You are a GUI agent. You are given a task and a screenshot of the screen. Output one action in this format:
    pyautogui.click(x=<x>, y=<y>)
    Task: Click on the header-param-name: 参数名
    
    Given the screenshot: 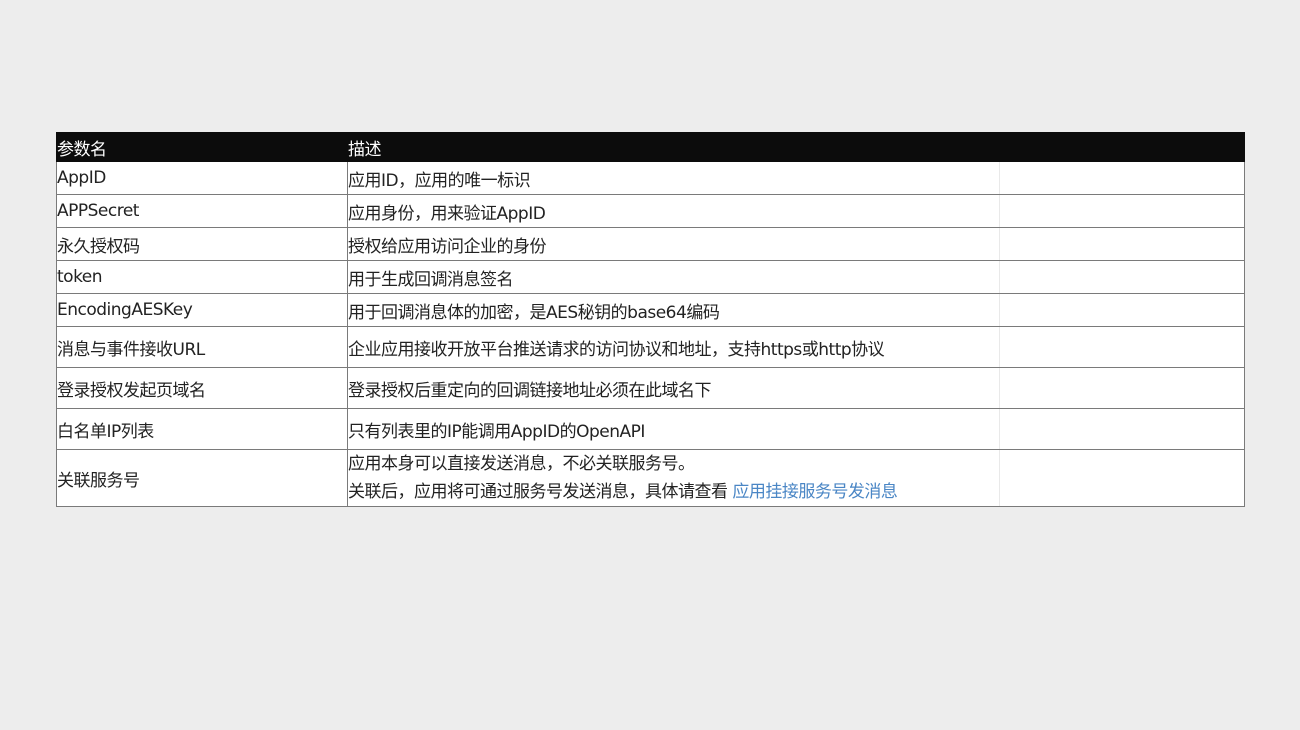 What is the action you would take?
    pyautogui.click(x=202, y=147)
    